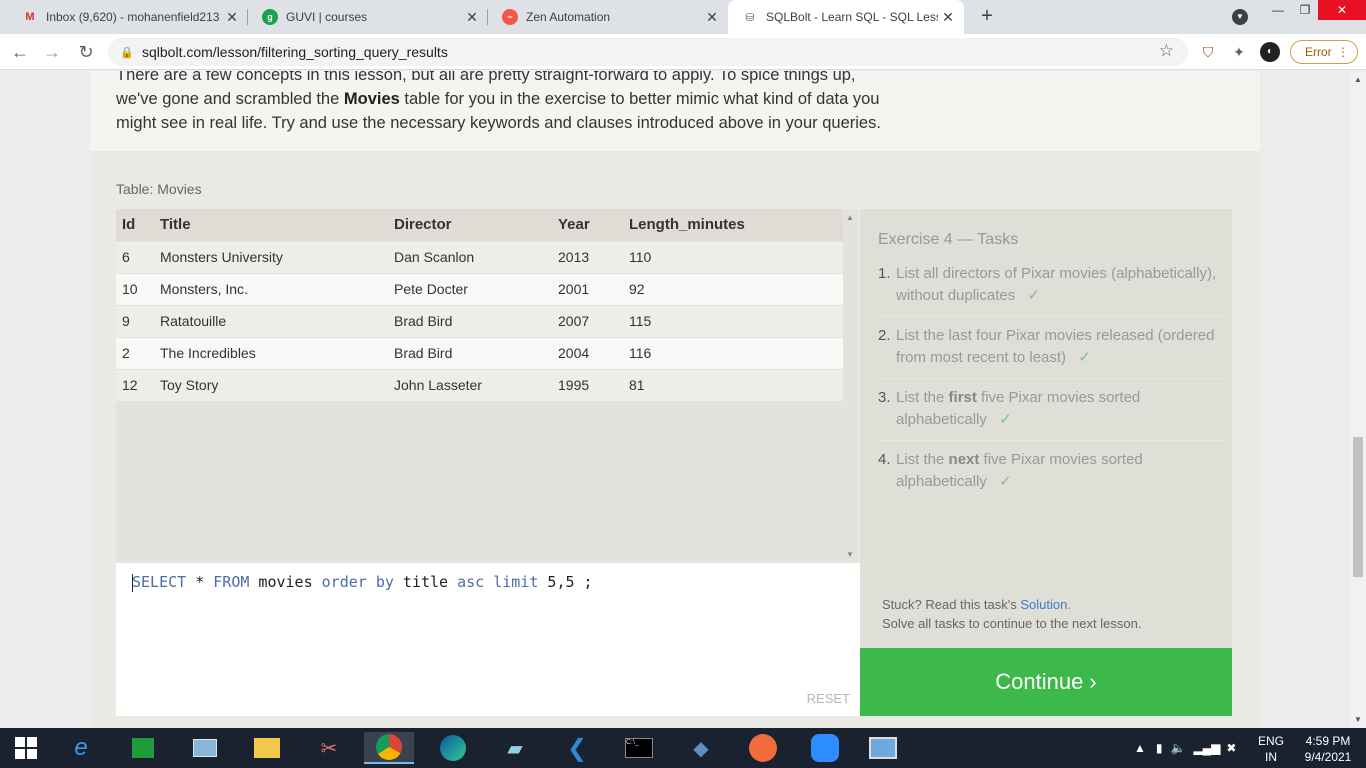  Describe the element at coordinates (846, 17) in the screenshot. I see `tab-sqlbolt: ⛁ SQLBolt - Learn SQL - SQL Lesso ✕` at that location.